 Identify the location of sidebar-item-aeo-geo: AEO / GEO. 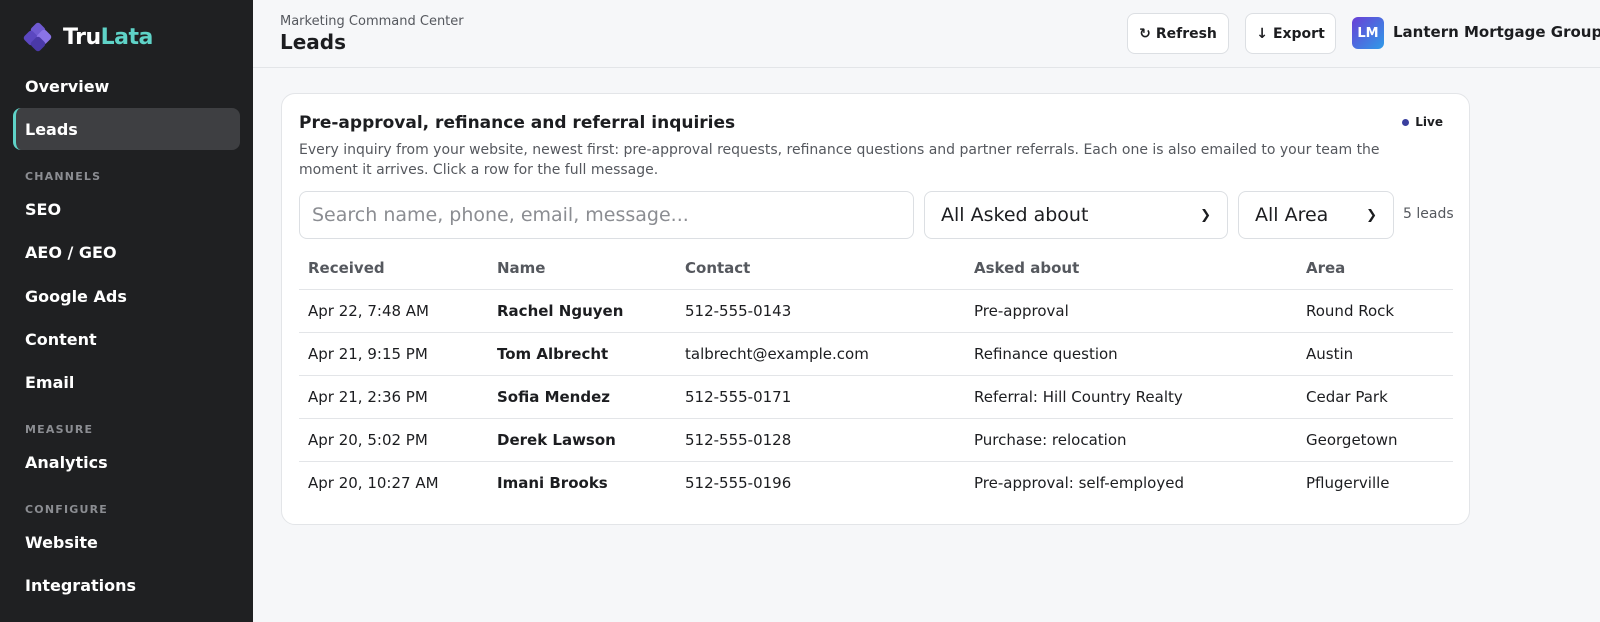
(126, 252).